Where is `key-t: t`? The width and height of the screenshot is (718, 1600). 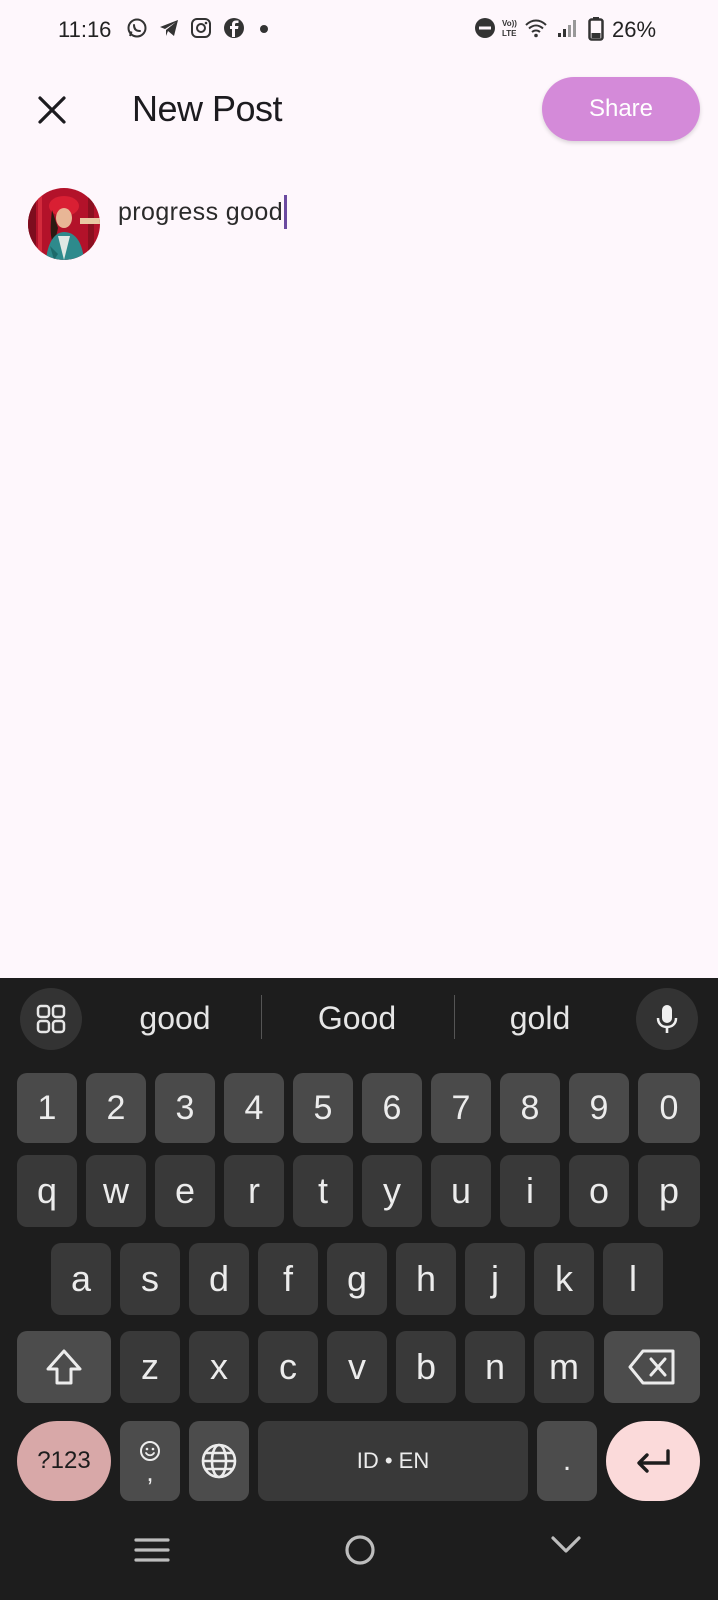
key-t: t is located at coordinates (323, 1191).